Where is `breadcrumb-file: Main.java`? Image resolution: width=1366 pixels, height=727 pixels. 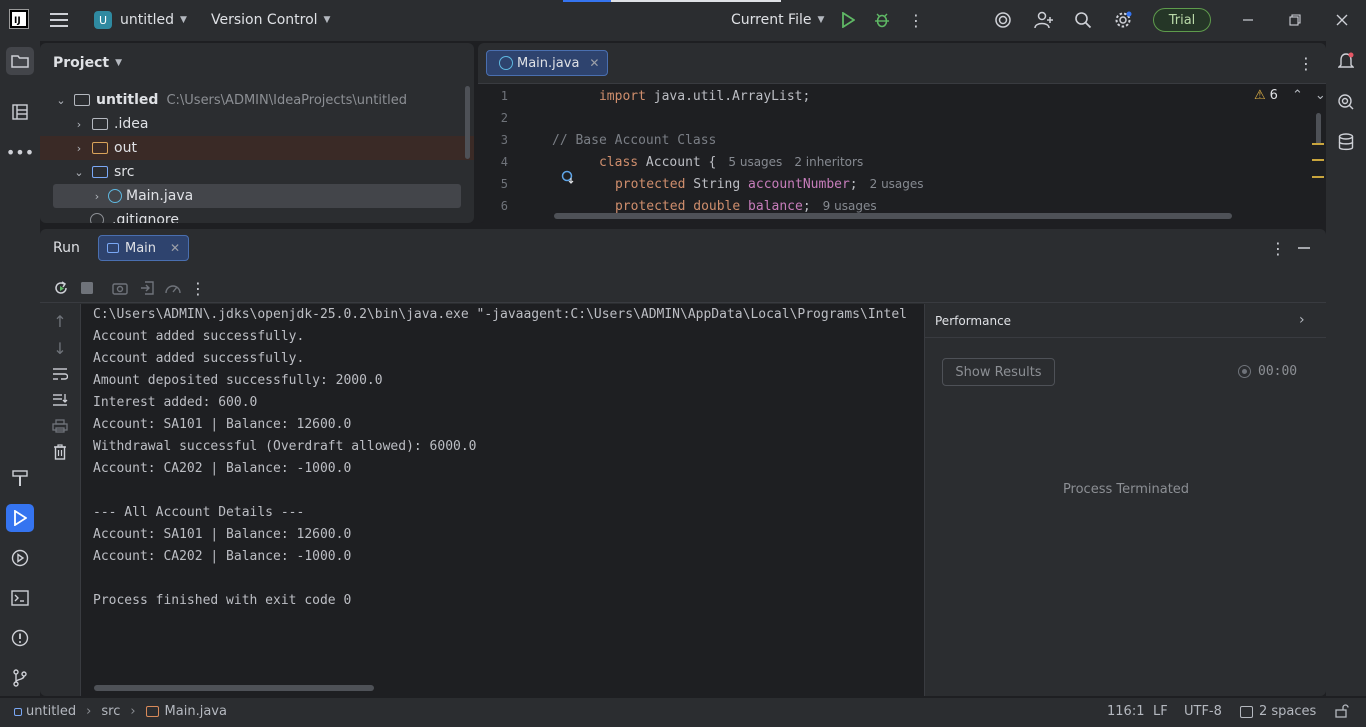
breadcrumb-file: Main.java is located at coordinates (196, 711).